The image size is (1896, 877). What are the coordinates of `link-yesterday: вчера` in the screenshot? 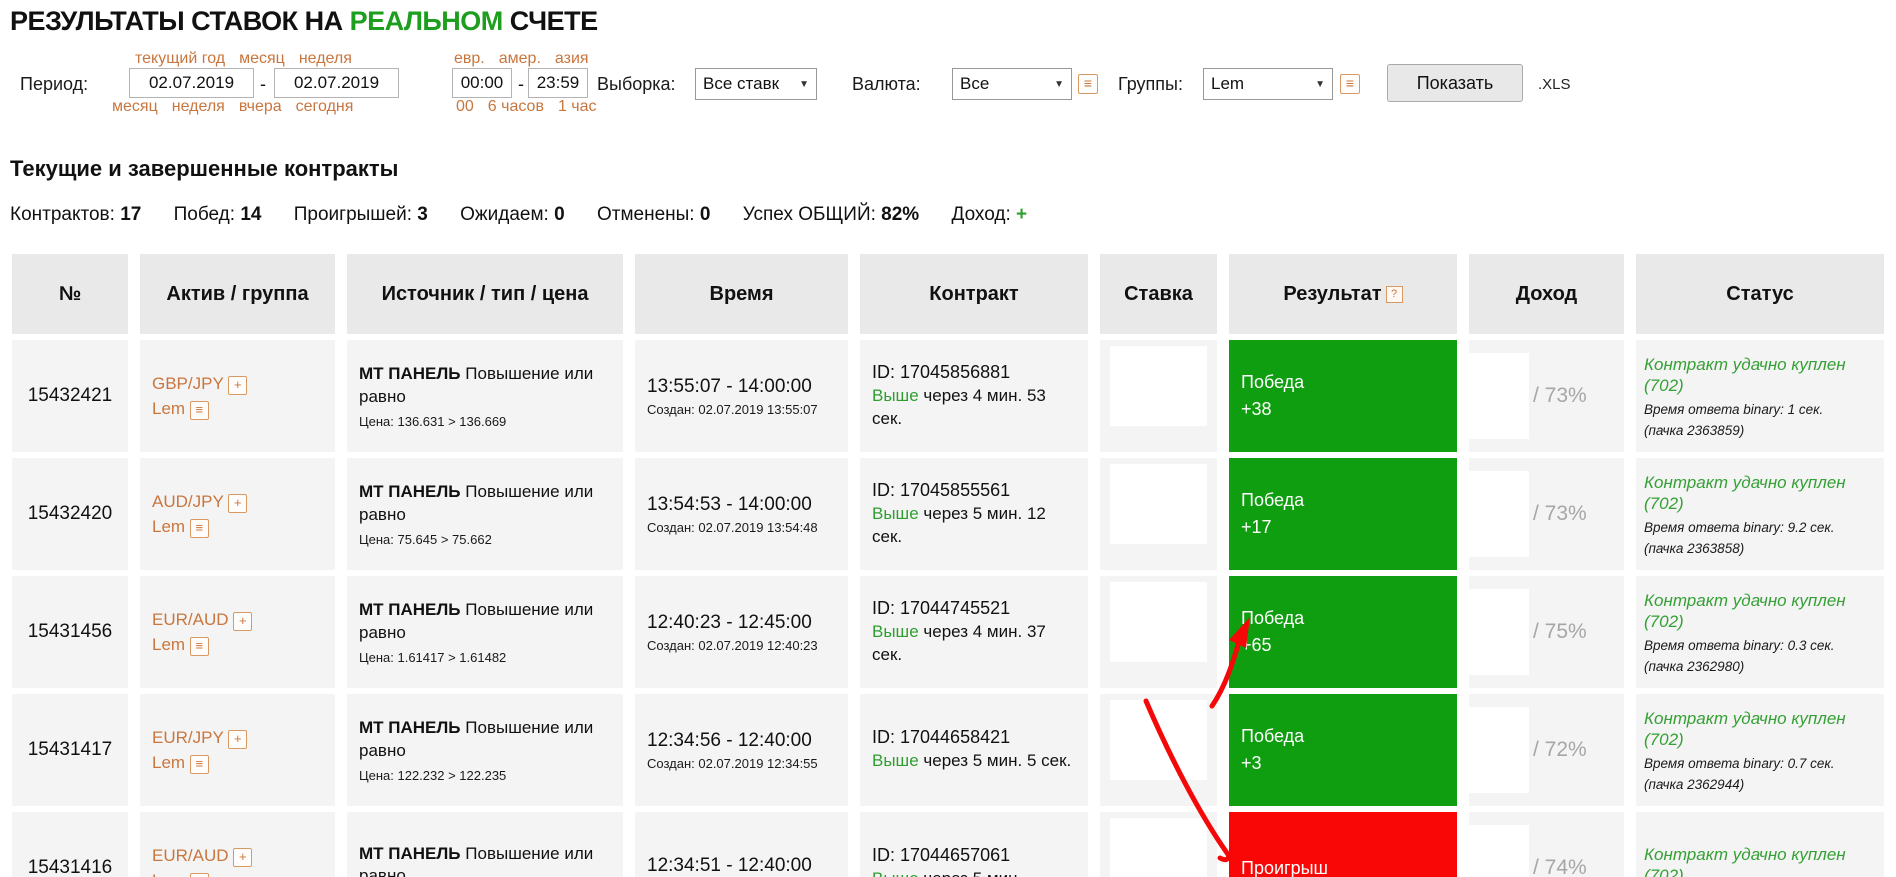 It's located at (260, 106).